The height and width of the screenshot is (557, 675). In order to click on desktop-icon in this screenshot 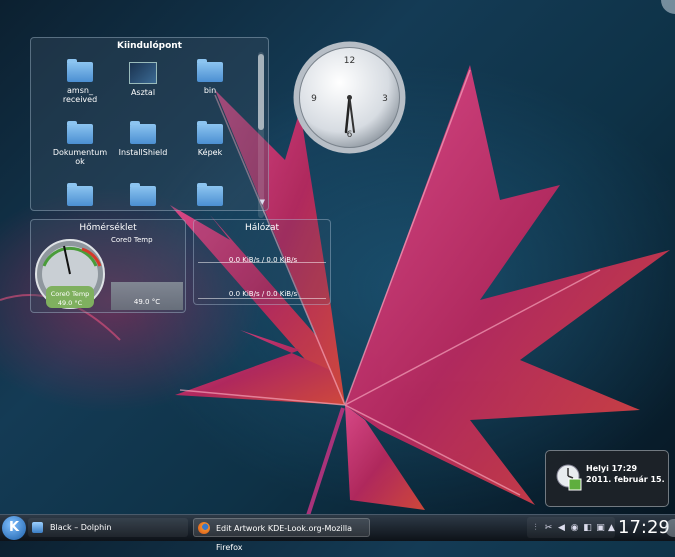, I will do `click(143, 73)`.